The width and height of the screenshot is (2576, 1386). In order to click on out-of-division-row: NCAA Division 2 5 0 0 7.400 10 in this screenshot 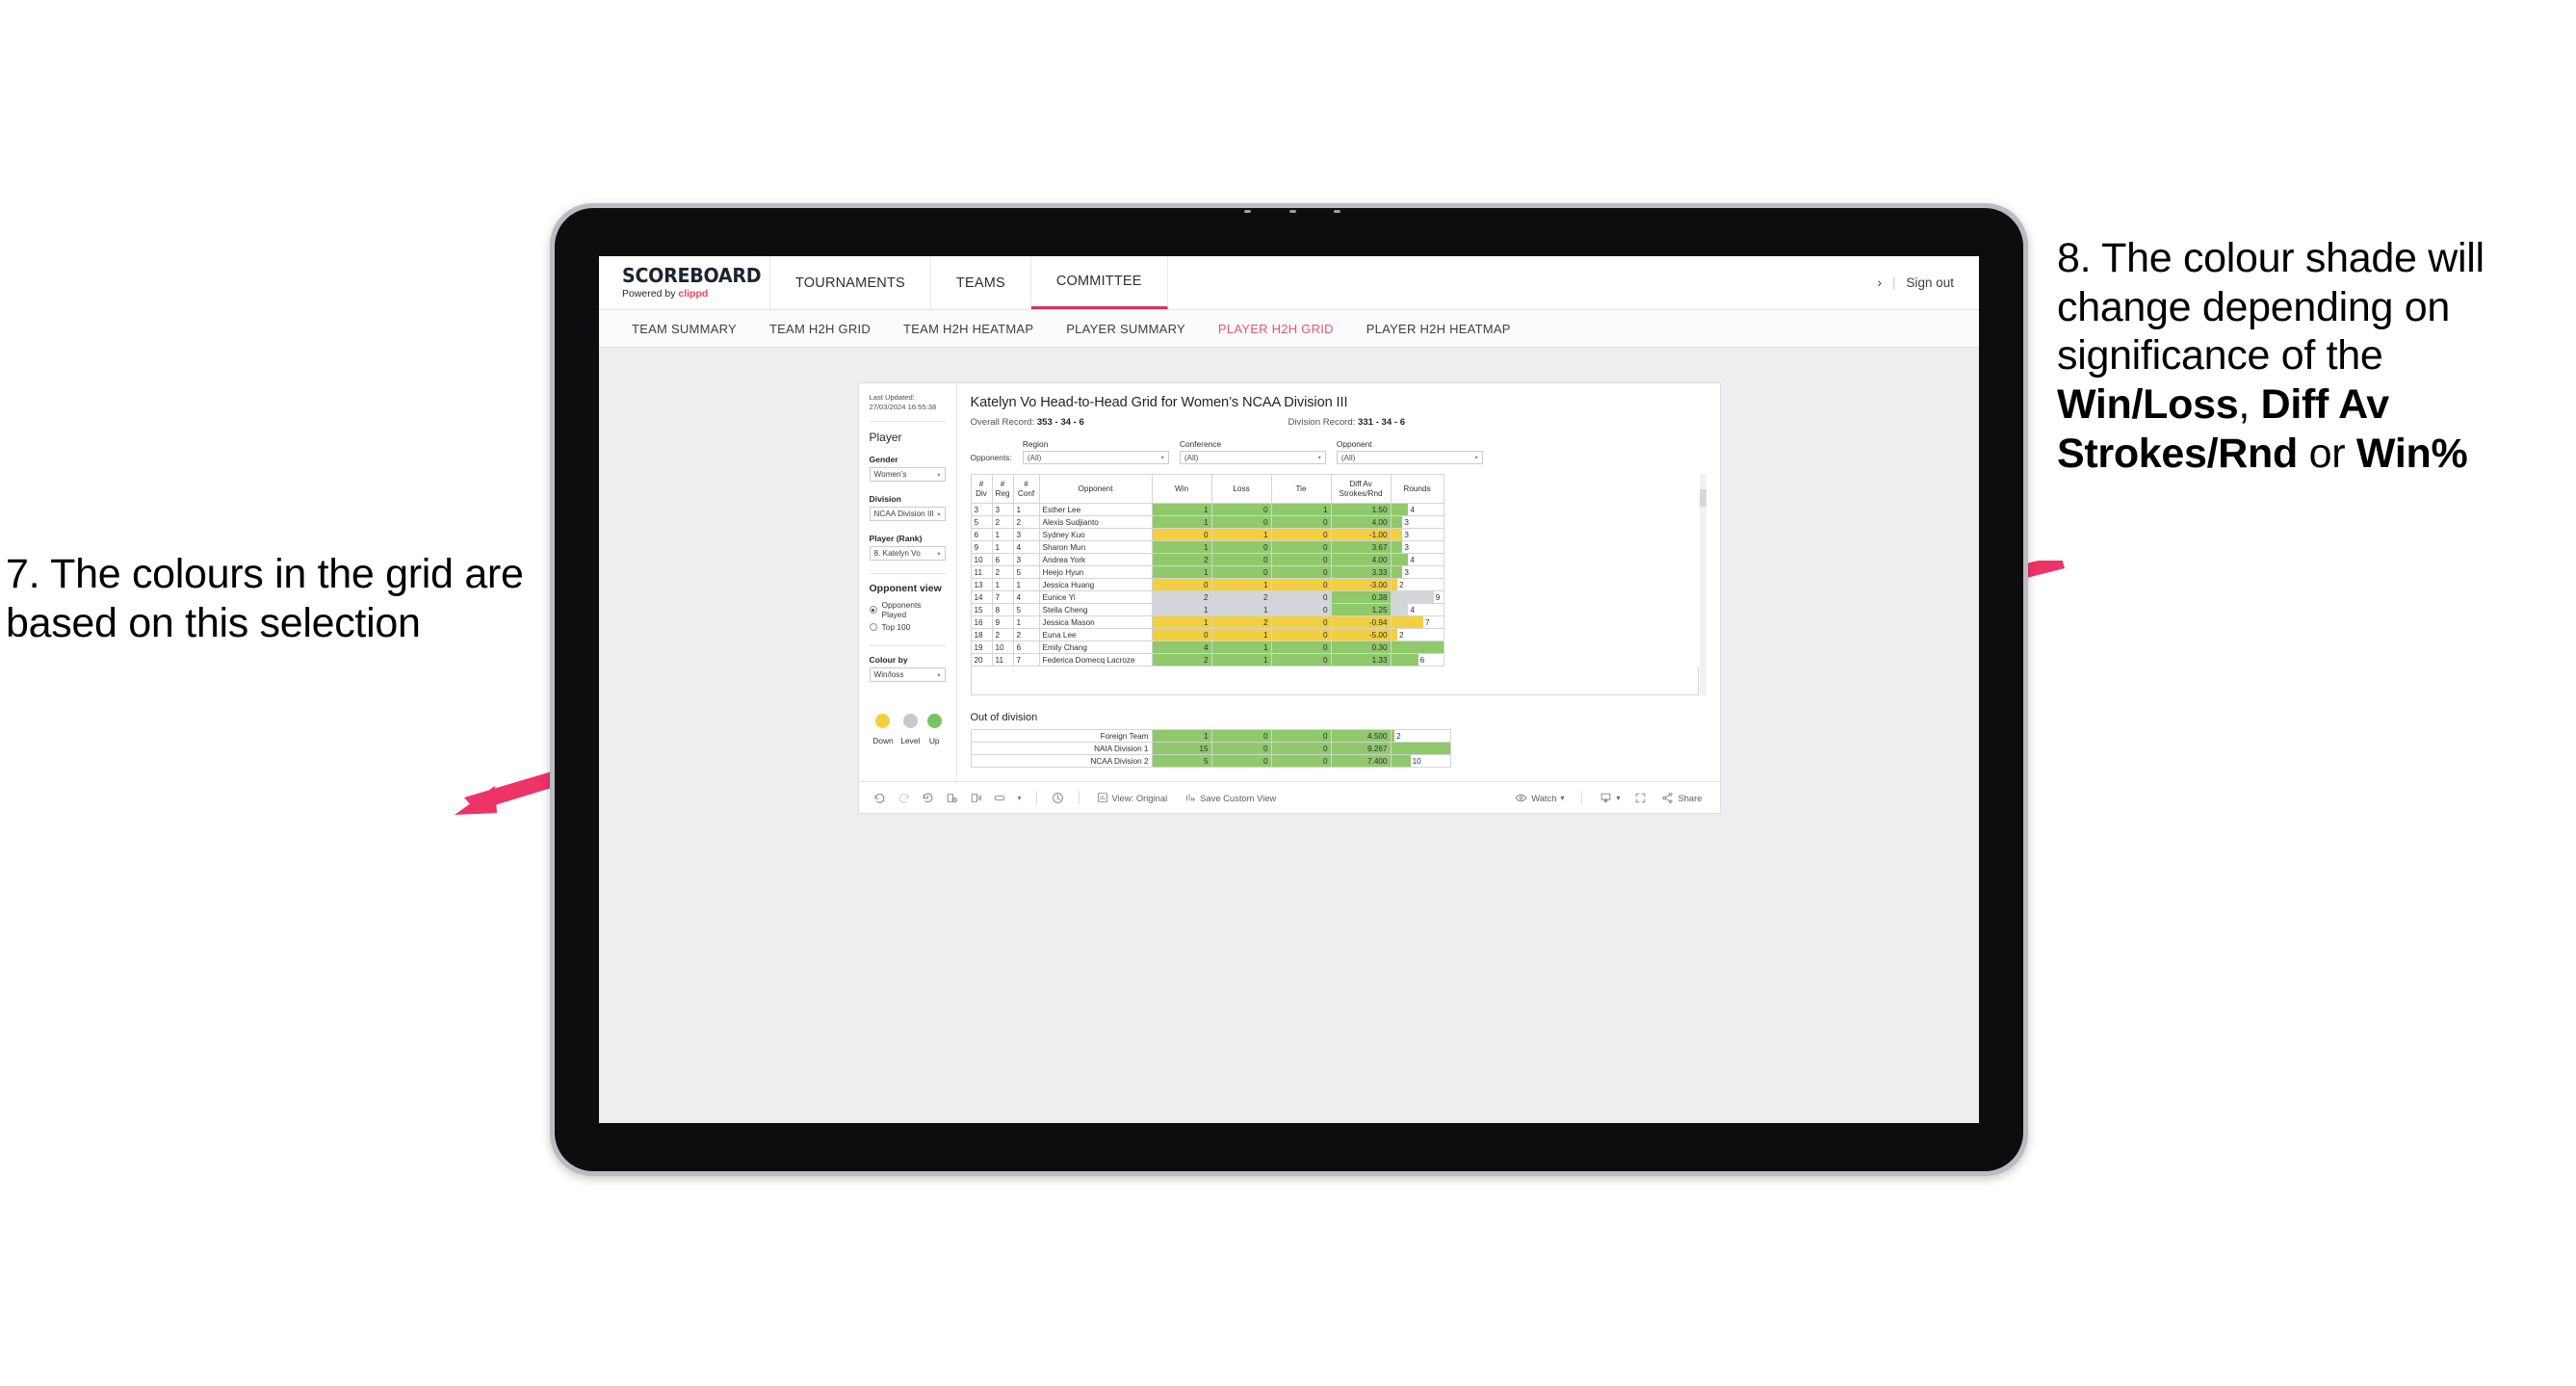, I will do `click(1210, 761)`.